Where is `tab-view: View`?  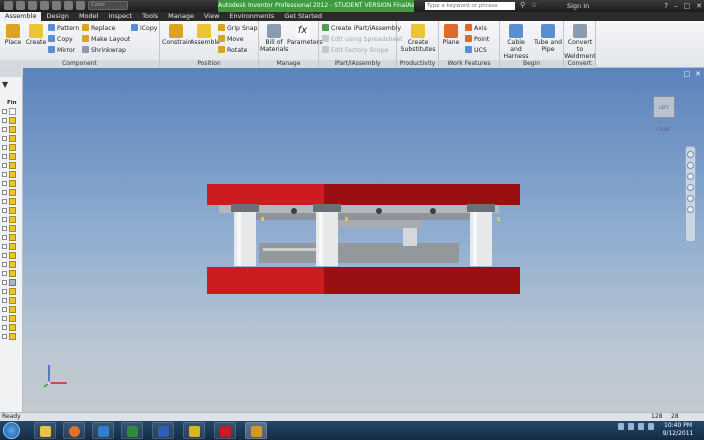 tab-view: View is located at coordinates (211, 16).